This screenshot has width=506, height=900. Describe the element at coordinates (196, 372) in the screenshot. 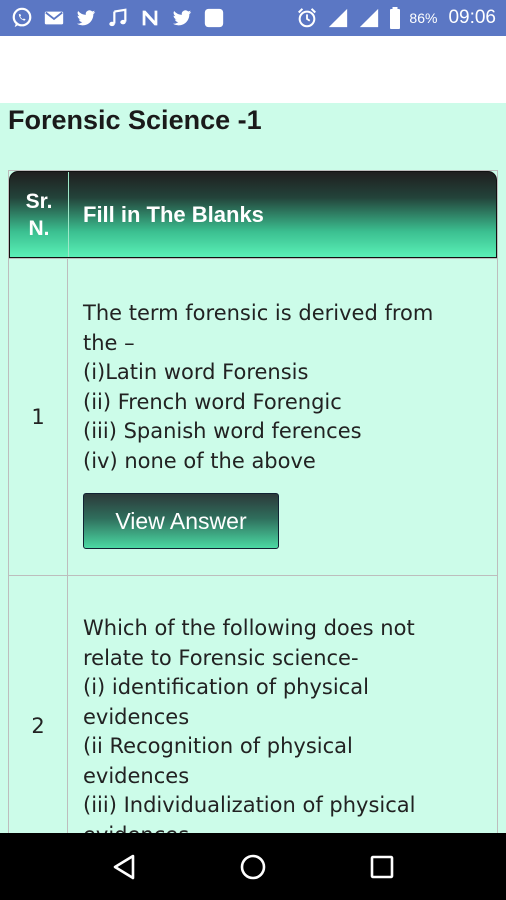

I see `question-option: (i)Latin word Forensis` at that location.